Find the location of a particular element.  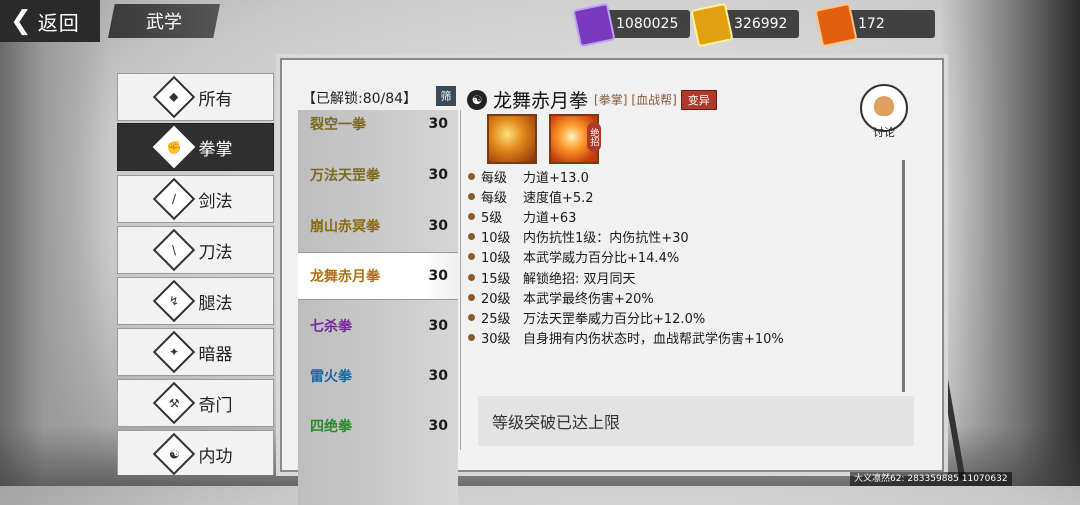

effect-level: 10级 is located at coordinates (496, 239).